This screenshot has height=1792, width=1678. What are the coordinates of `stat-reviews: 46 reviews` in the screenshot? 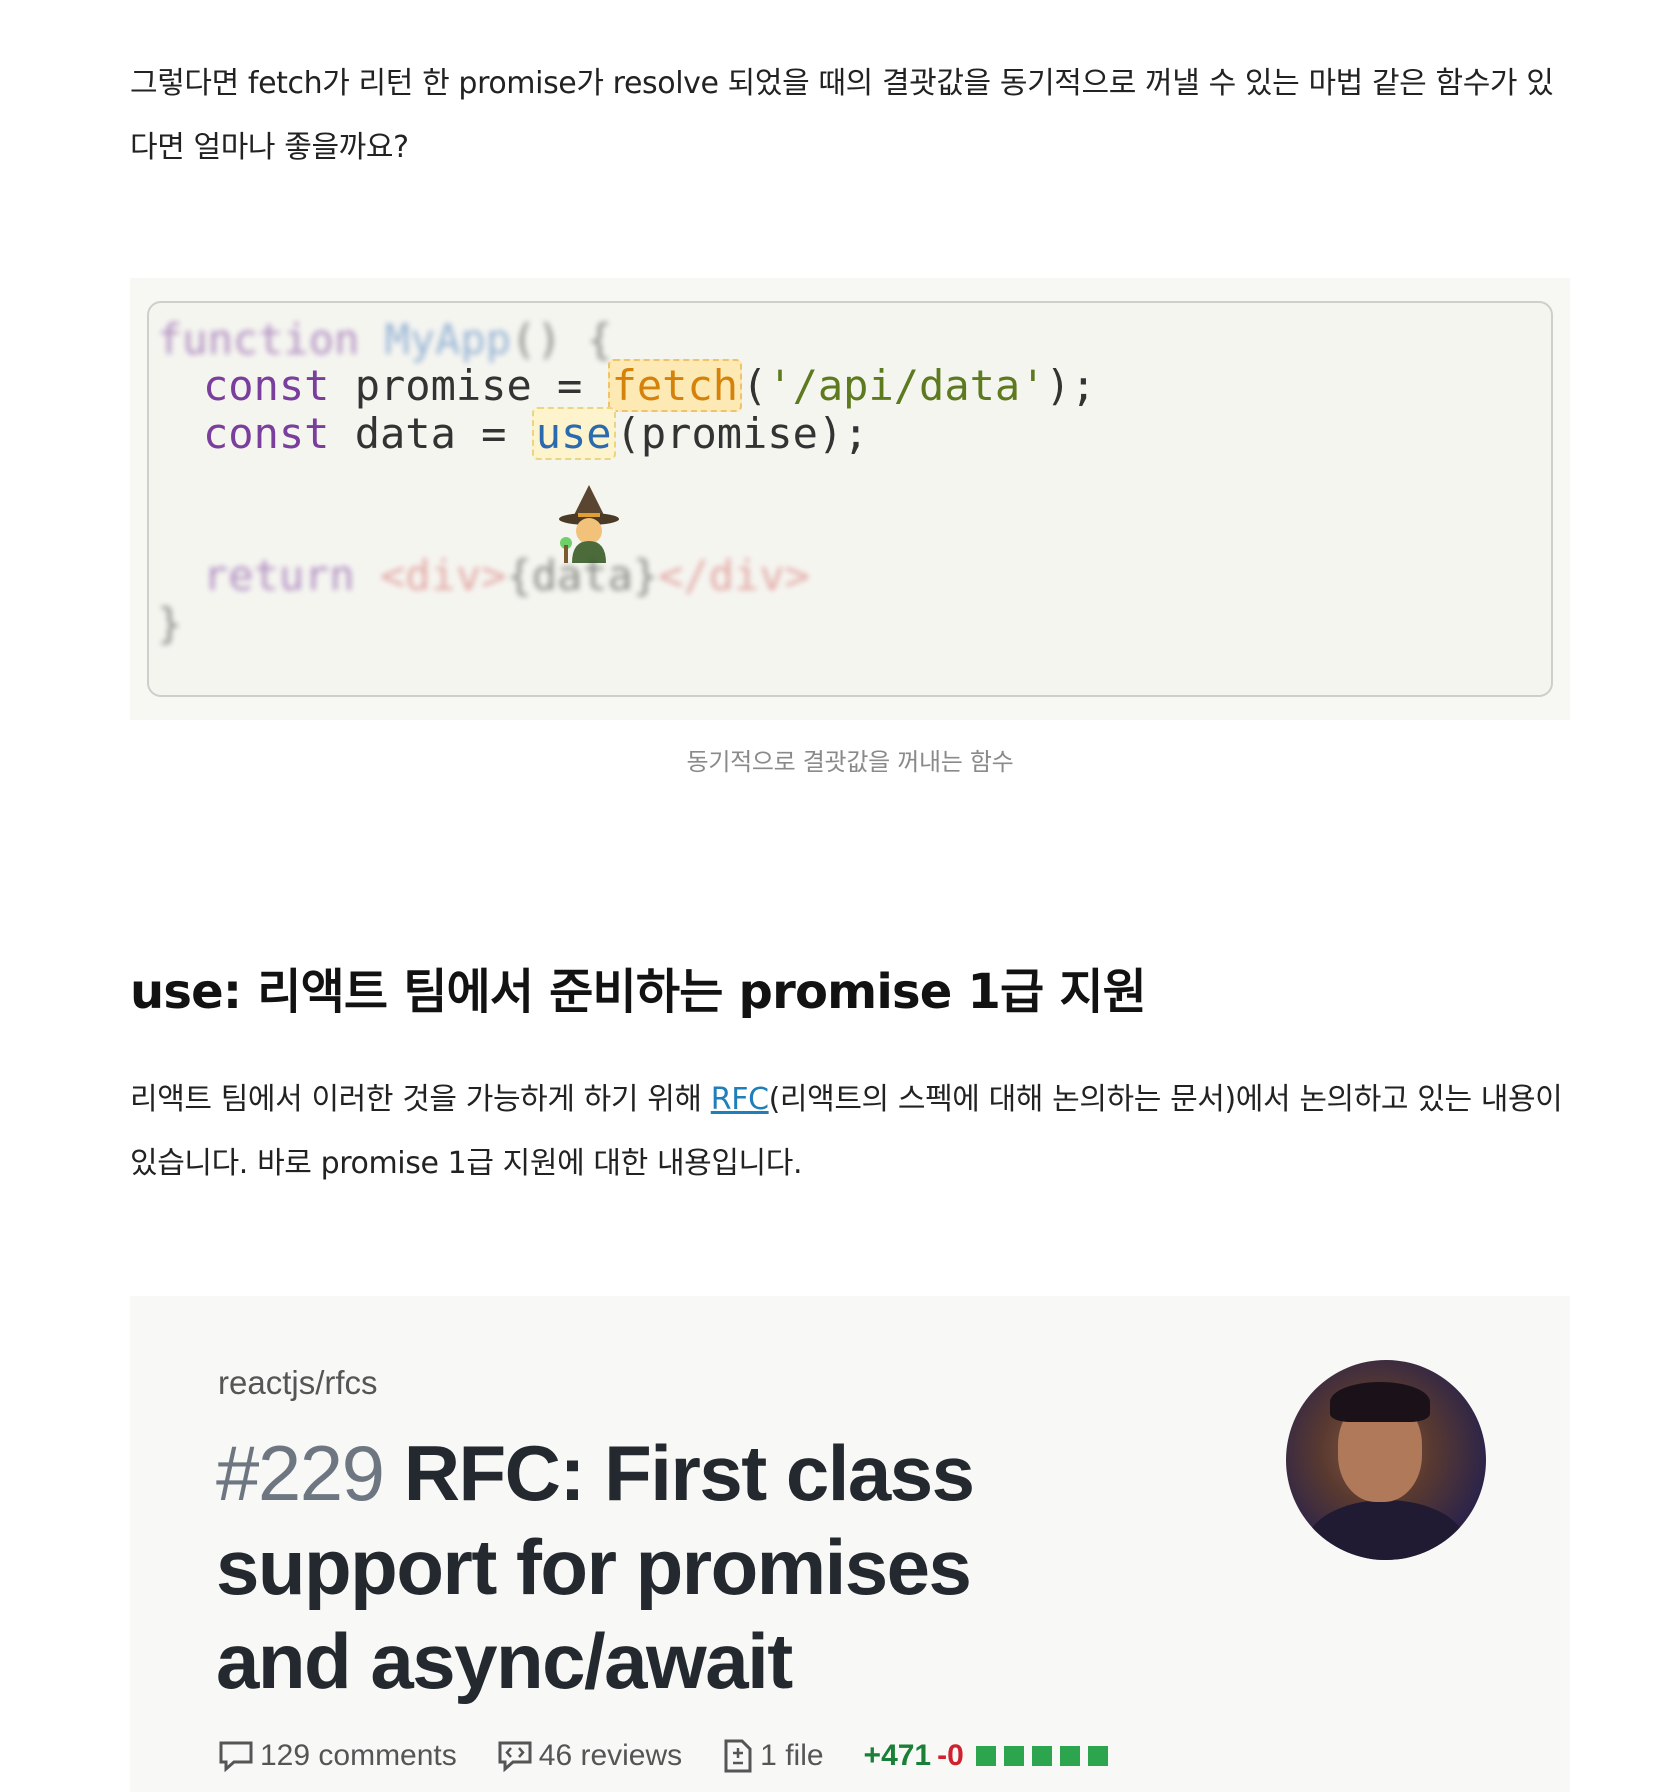 It's located at (589, 1756).